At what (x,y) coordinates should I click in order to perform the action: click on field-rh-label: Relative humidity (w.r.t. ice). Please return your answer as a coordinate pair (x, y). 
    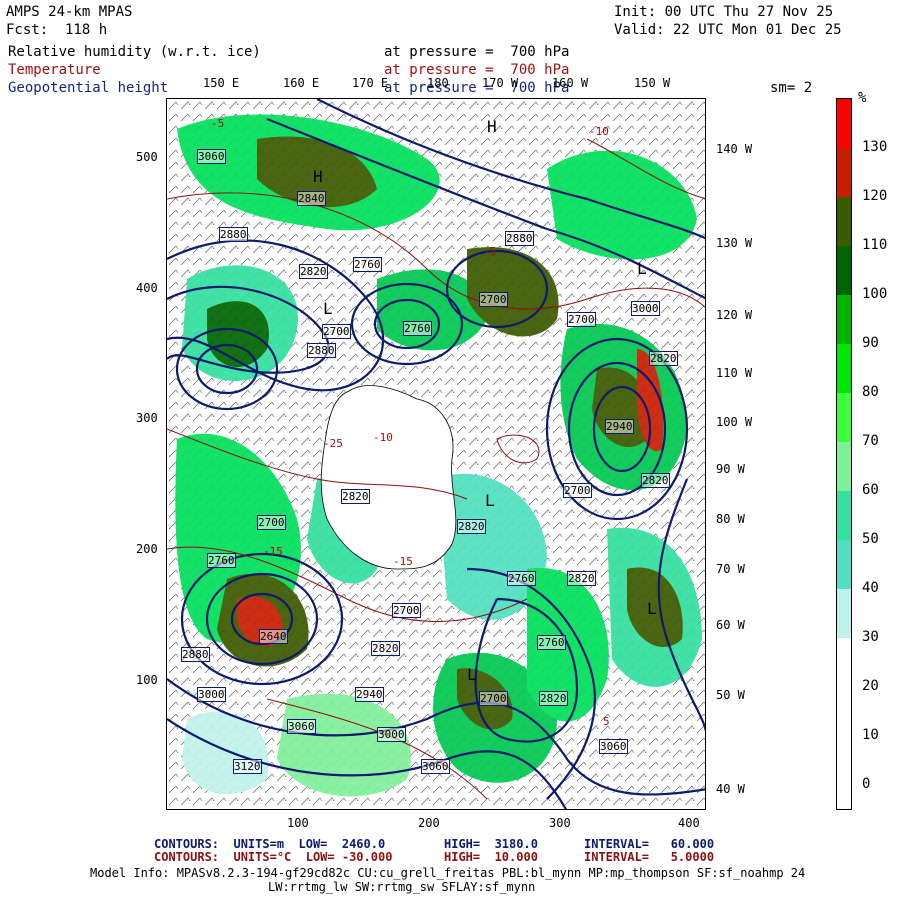
    Looking at the image, I should click on (134, 52).